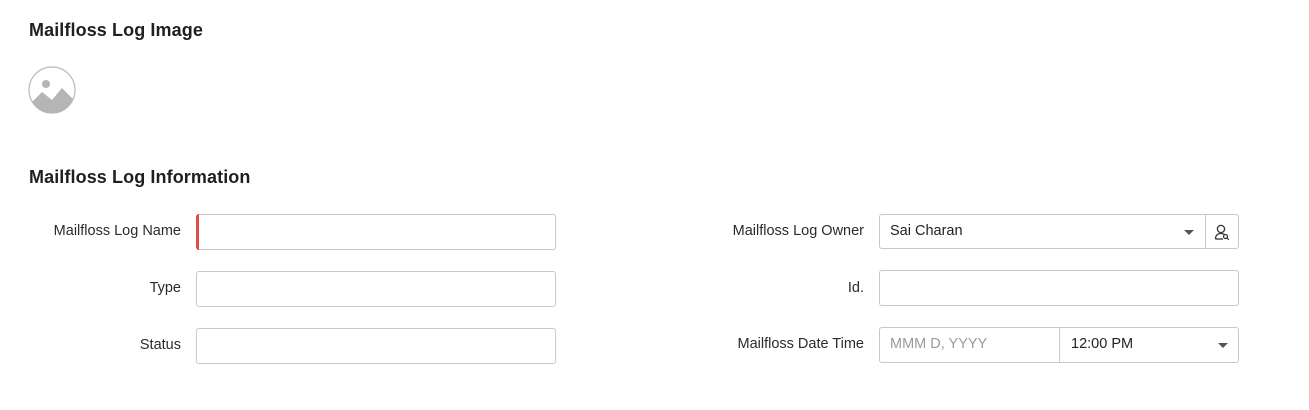 Image resolution: width=1309 pixels, height=410 pixels. What do you see at coordinates (140, 177) in the screenshot?
I see `section-title-information: Mailfloss Log Information` at bounding box center [140, 177].